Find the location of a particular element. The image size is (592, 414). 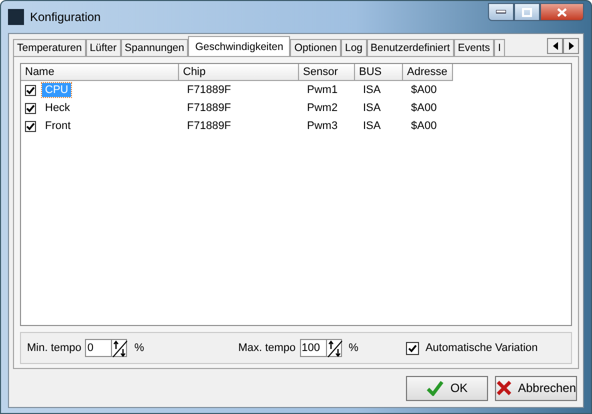

cancel-button: Abbrechen is located at coordinates (536, 388).